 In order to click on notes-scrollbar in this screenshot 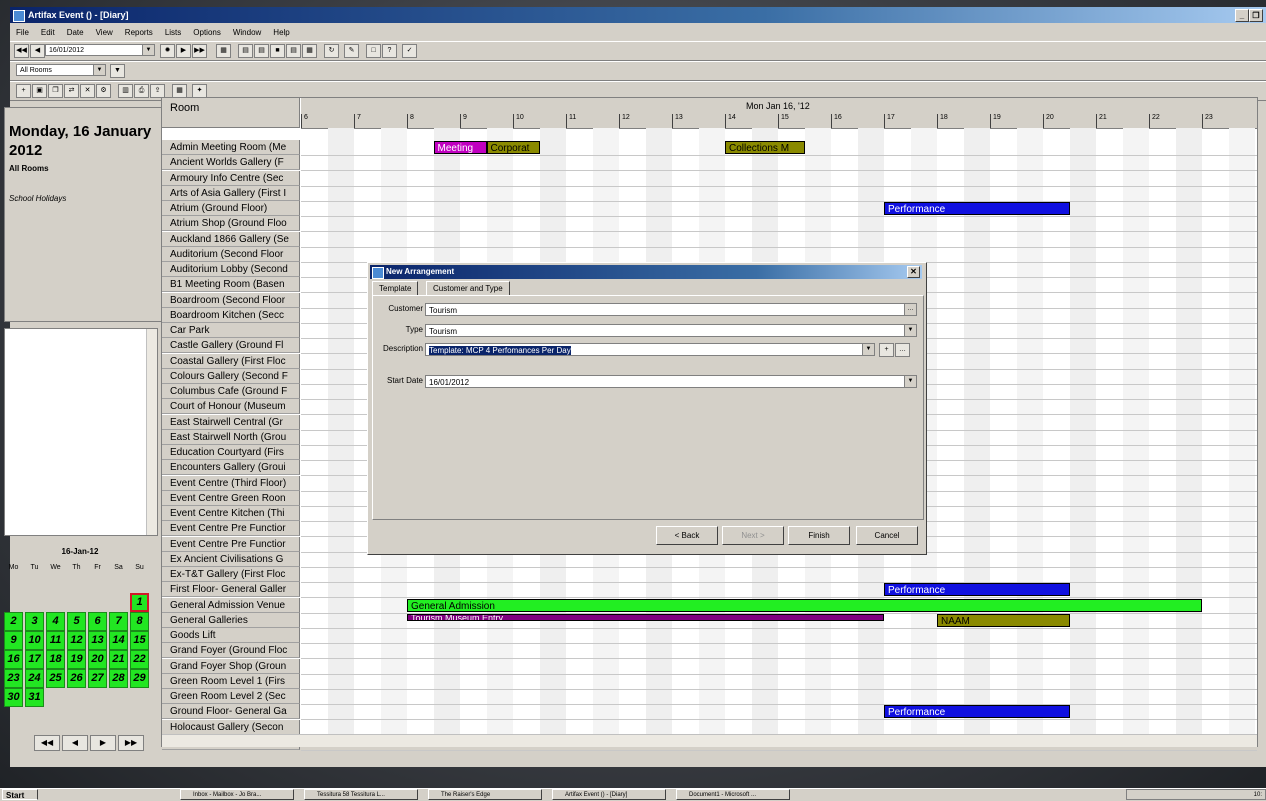, I will do `click(151, 432)`.